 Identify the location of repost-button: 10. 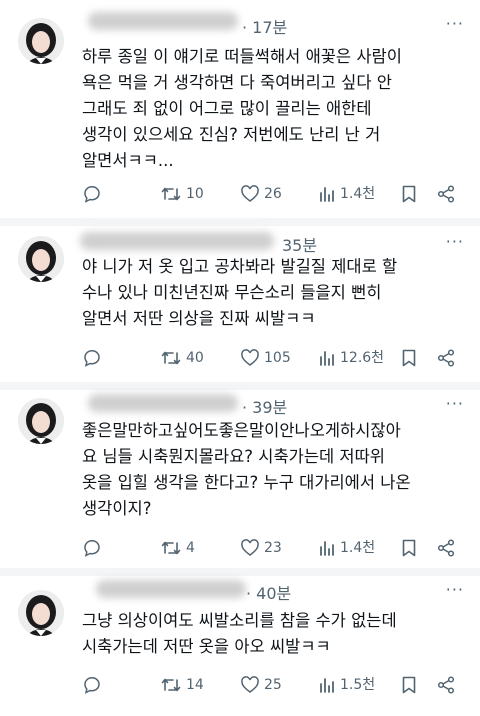
(182, 194).